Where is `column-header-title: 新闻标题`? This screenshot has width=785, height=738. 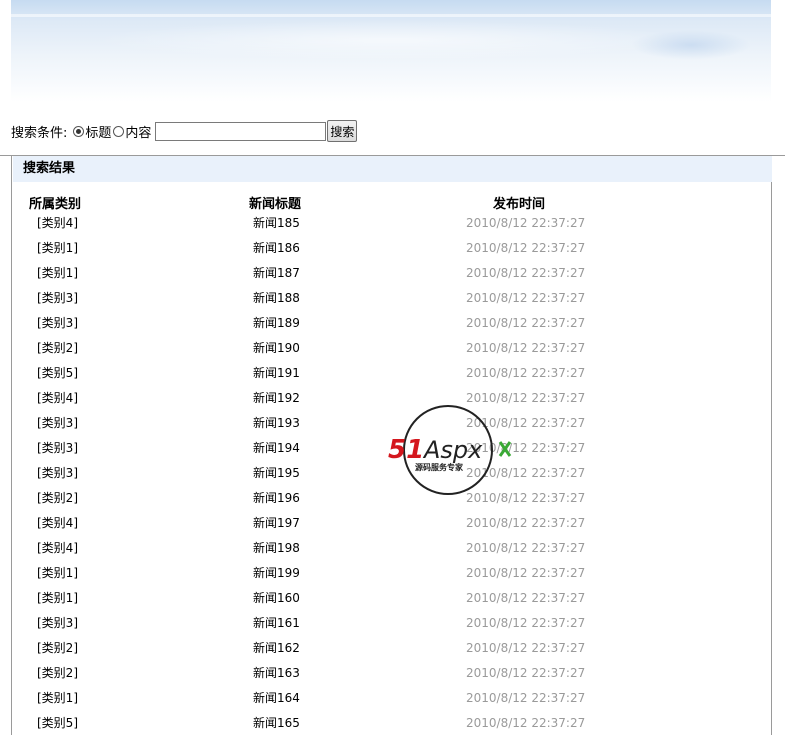 column-header-title: 新闻标题 is located at coordinates (275, 204).